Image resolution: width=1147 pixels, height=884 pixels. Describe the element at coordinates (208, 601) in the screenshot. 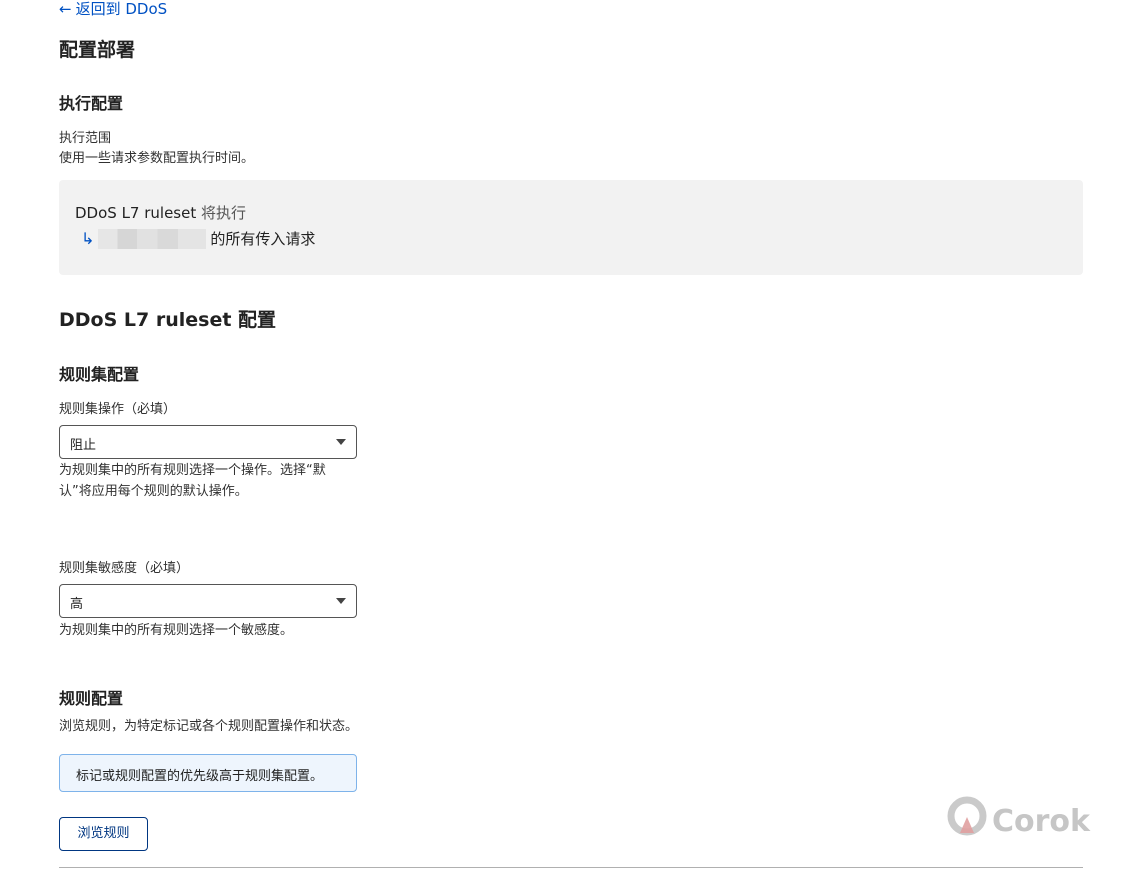

I see `sensitivity-select: 高` at that location.